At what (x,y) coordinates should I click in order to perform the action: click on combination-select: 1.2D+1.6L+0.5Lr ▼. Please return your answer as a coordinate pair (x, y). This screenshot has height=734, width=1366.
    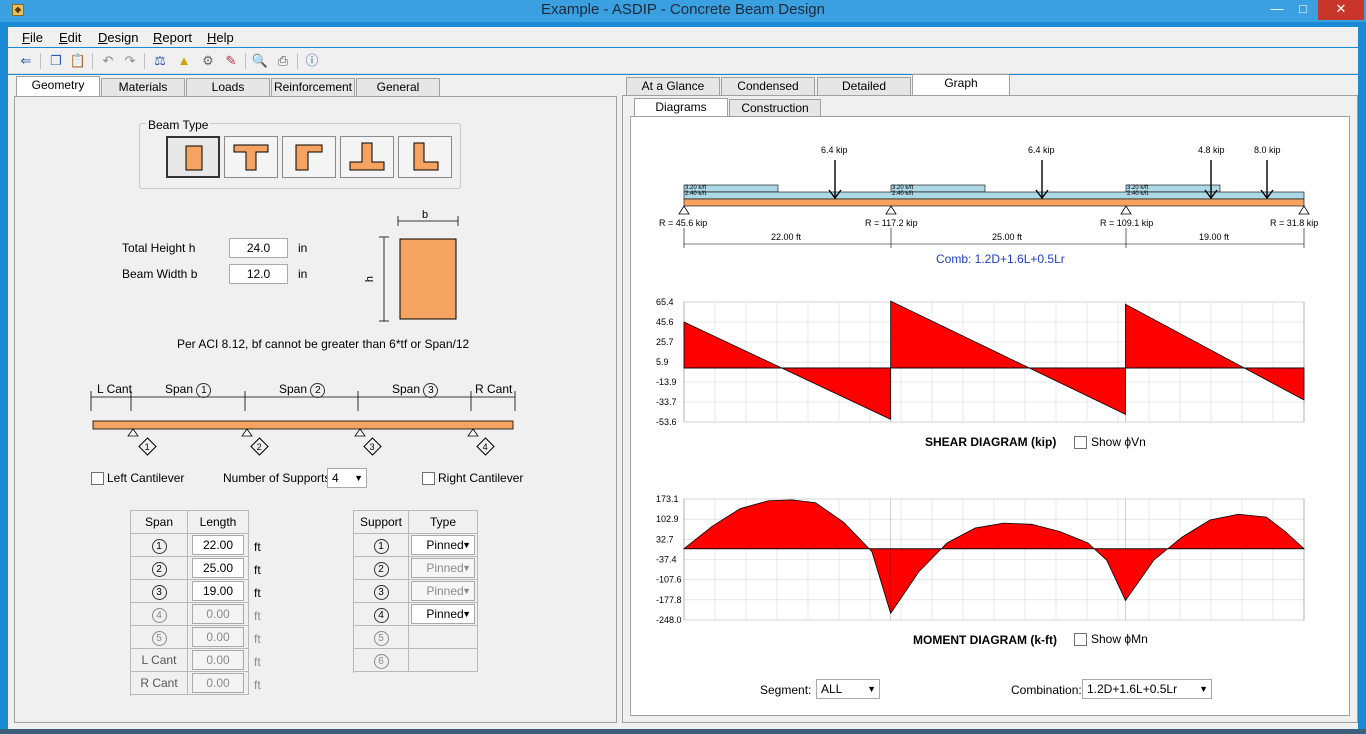
    Looking at the image, I should click on (1147, 689).